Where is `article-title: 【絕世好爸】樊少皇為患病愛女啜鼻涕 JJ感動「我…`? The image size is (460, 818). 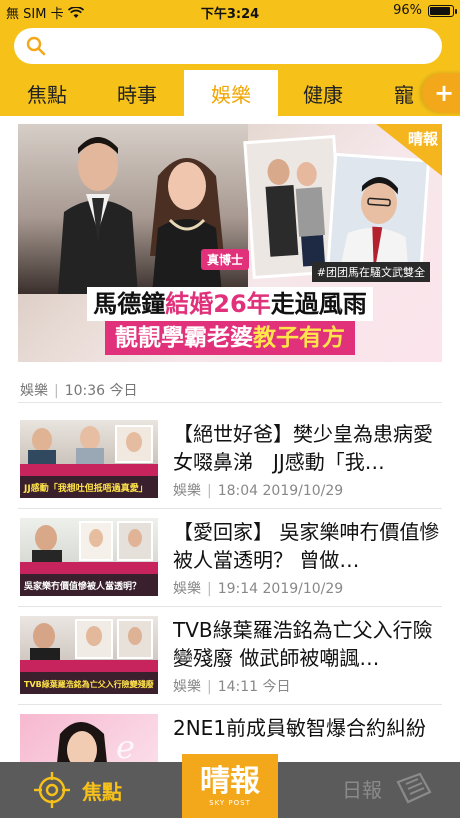 article-title: 【絕世好爸】樊少皇為患病愛女啜鼻涕 JJ感動「我… is located at coordinates (303, 448).